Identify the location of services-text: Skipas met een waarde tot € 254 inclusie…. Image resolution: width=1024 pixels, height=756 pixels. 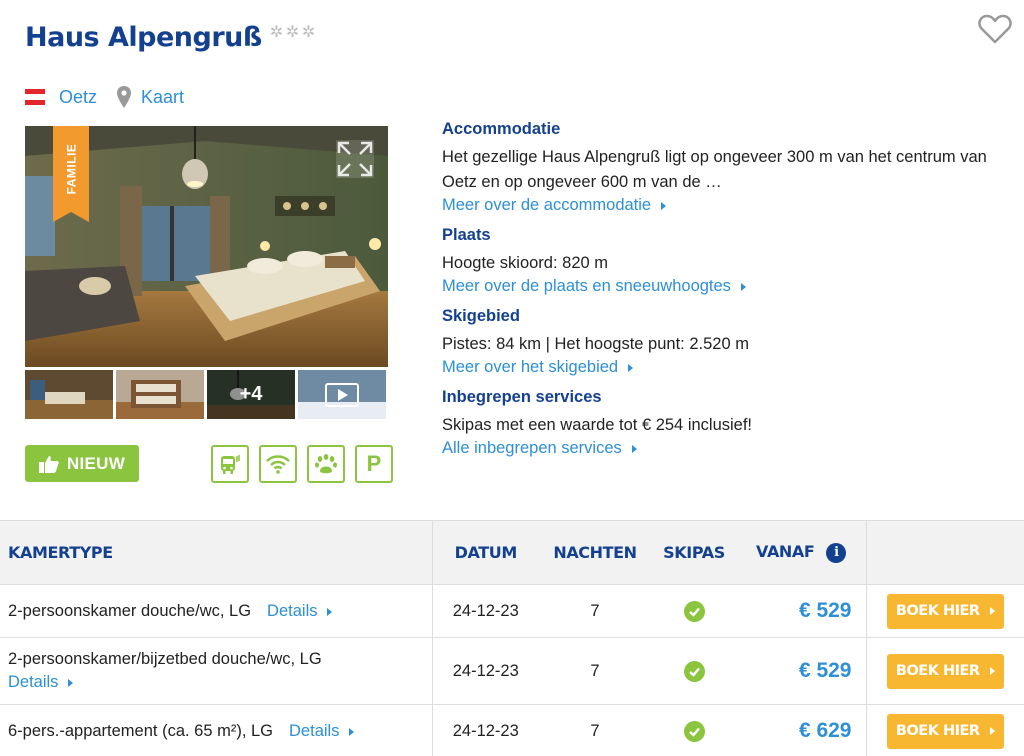
(597, 425).